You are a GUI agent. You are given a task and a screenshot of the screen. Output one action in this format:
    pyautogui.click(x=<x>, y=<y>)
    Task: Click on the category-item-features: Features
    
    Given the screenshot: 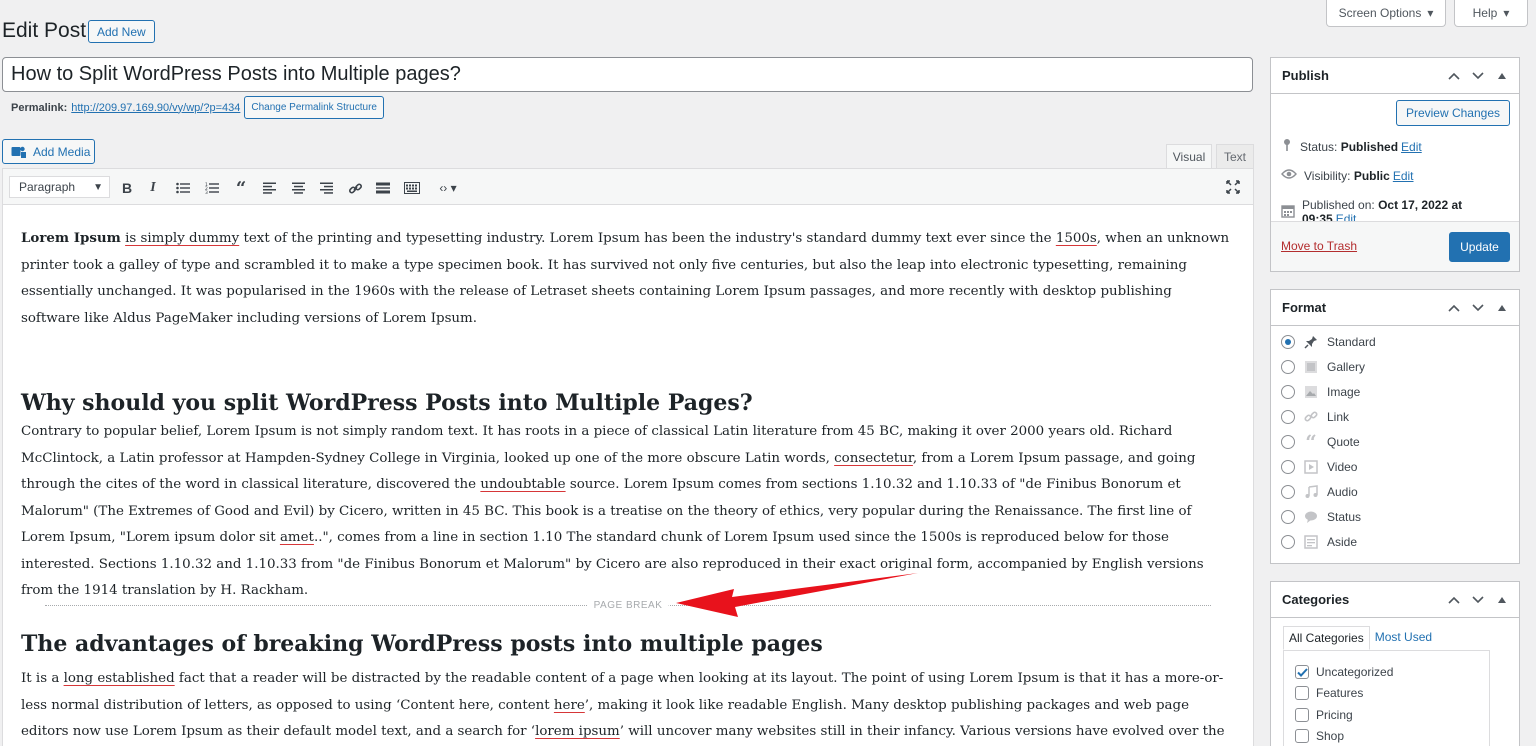 What is the action you would take?
    pyautogui.click(x=1329, y=693)
    